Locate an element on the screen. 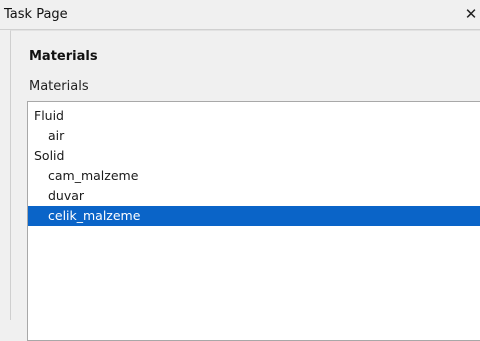 Image resolution: width=480 pixels, height=341 pixels. group-label: Materials is located at coordinates (59, 86).